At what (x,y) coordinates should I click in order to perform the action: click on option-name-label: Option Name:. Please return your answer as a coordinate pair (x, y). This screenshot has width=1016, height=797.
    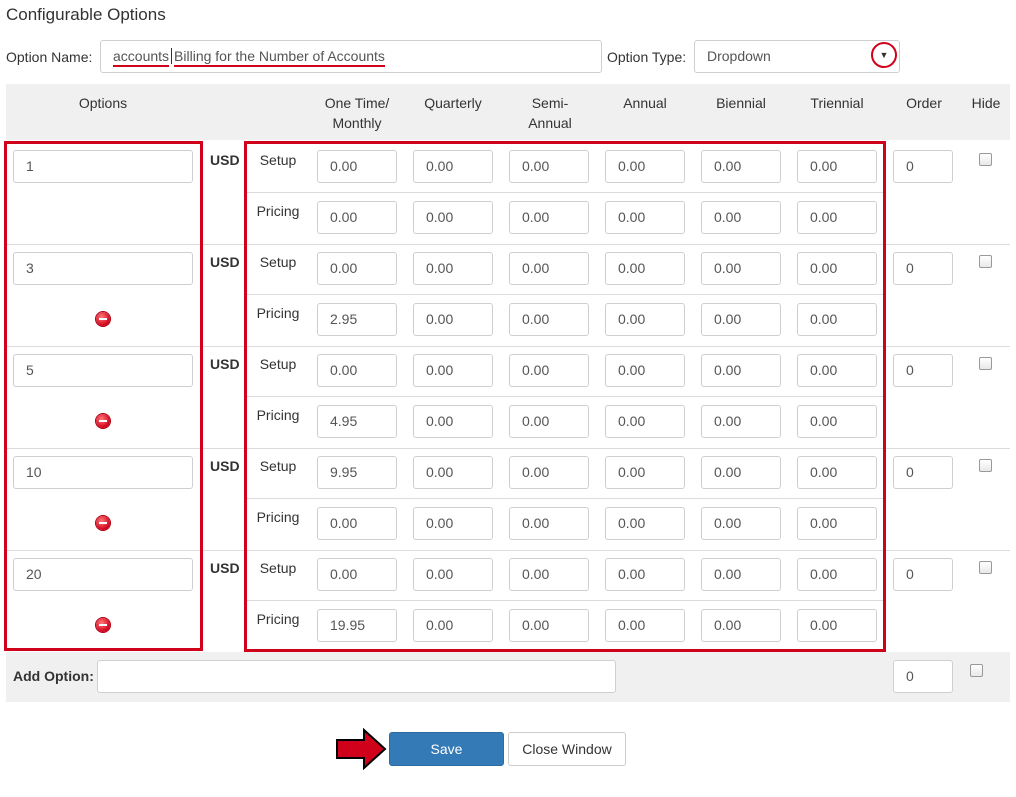
    Looking at the image, I should click on (49, 57).